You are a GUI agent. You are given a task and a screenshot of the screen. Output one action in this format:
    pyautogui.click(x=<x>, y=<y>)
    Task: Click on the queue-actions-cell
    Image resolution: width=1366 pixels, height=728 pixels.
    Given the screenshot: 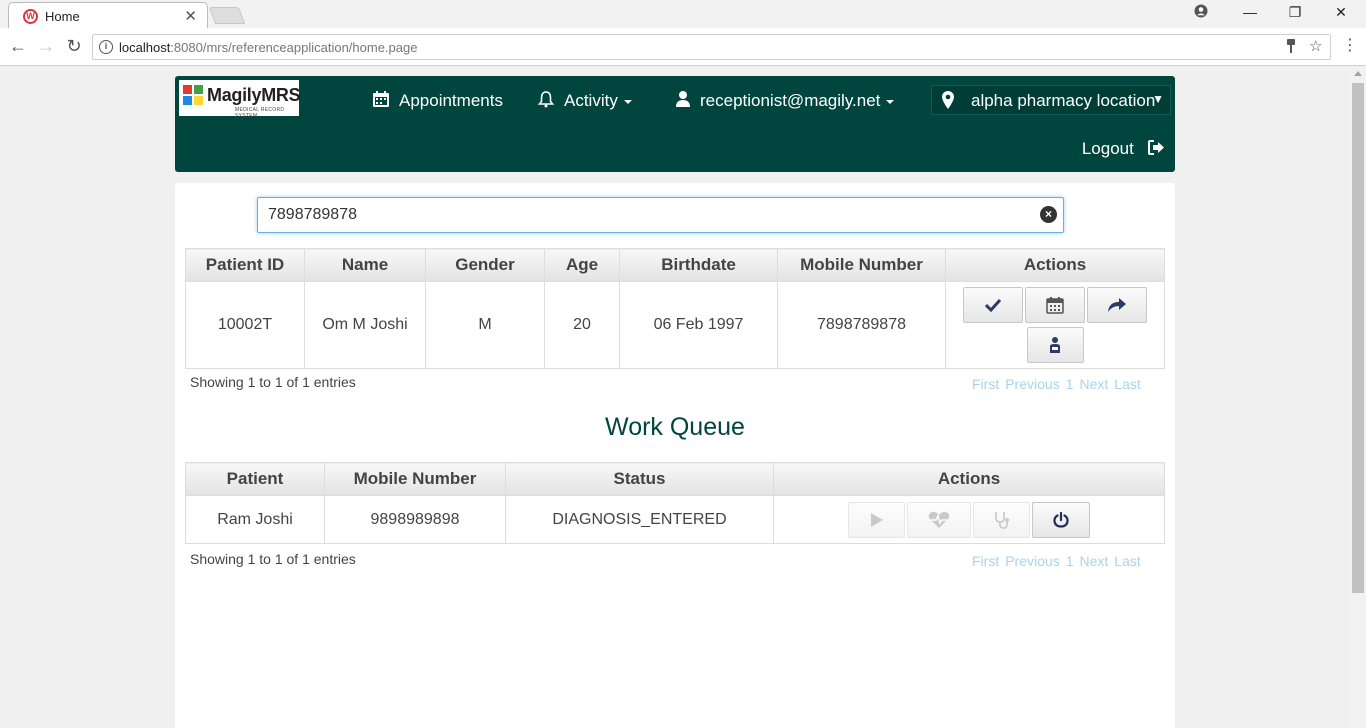 What is the action you would take?
    pyautogui.click(x=969, y=519)
    